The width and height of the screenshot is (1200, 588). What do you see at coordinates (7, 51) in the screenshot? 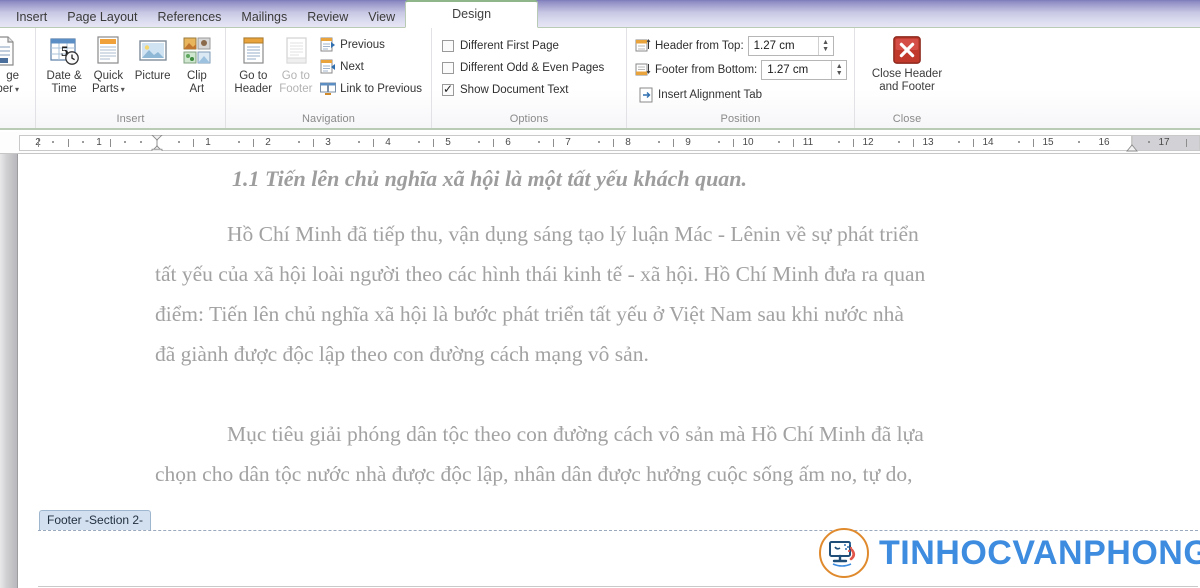
I see `page-number-icon` at bounding box center [7, 51].